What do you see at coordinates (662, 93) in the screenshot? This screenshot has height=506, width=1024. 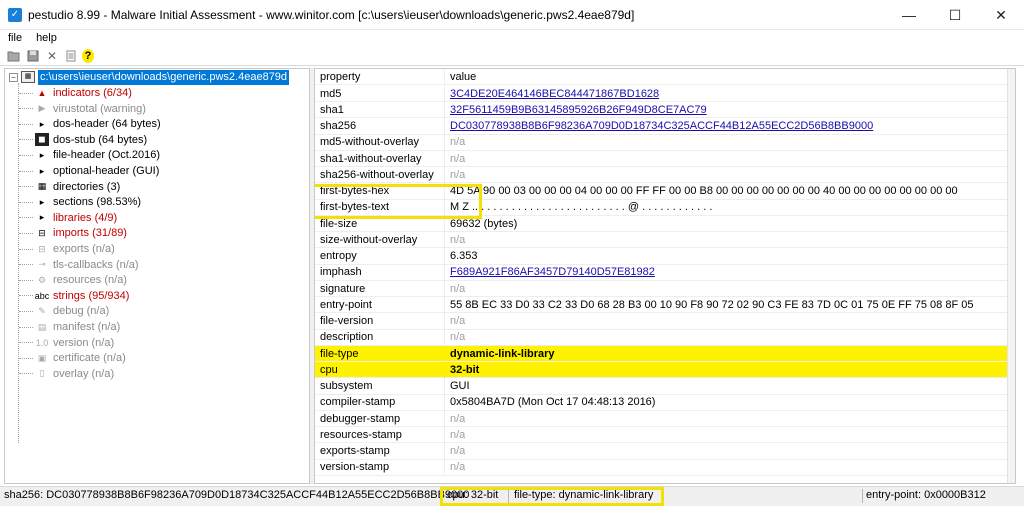 I see `grid-row: md5 3C4DE20E464146BEC844471867BD1628` at bounding box center [662, 93].